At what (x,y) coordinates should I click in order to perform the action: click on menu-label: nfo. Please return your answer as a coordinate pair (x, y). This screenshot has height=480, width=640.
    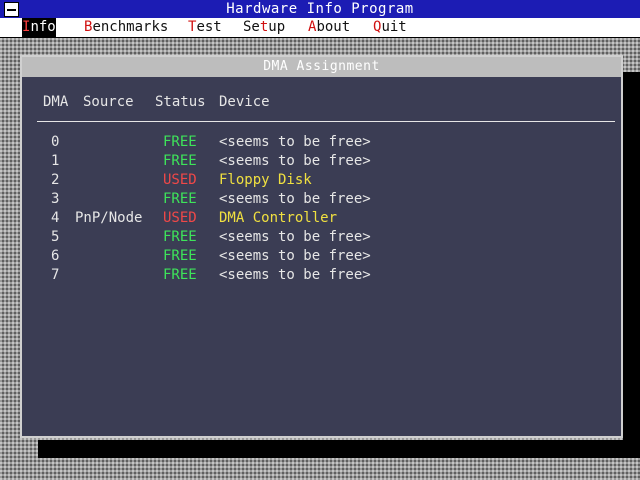
    Looking at the image, I should click on (43, 27).